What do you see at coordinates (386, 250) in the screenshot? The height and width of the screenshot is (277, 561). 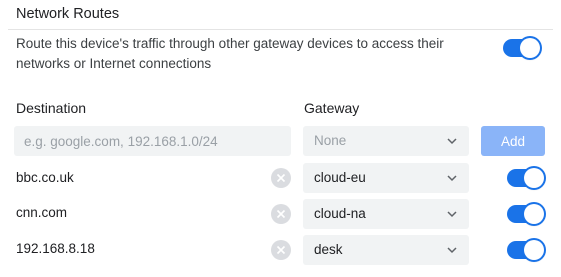 I see `route-gateway-select: desk` at bounding box center [386, 250].